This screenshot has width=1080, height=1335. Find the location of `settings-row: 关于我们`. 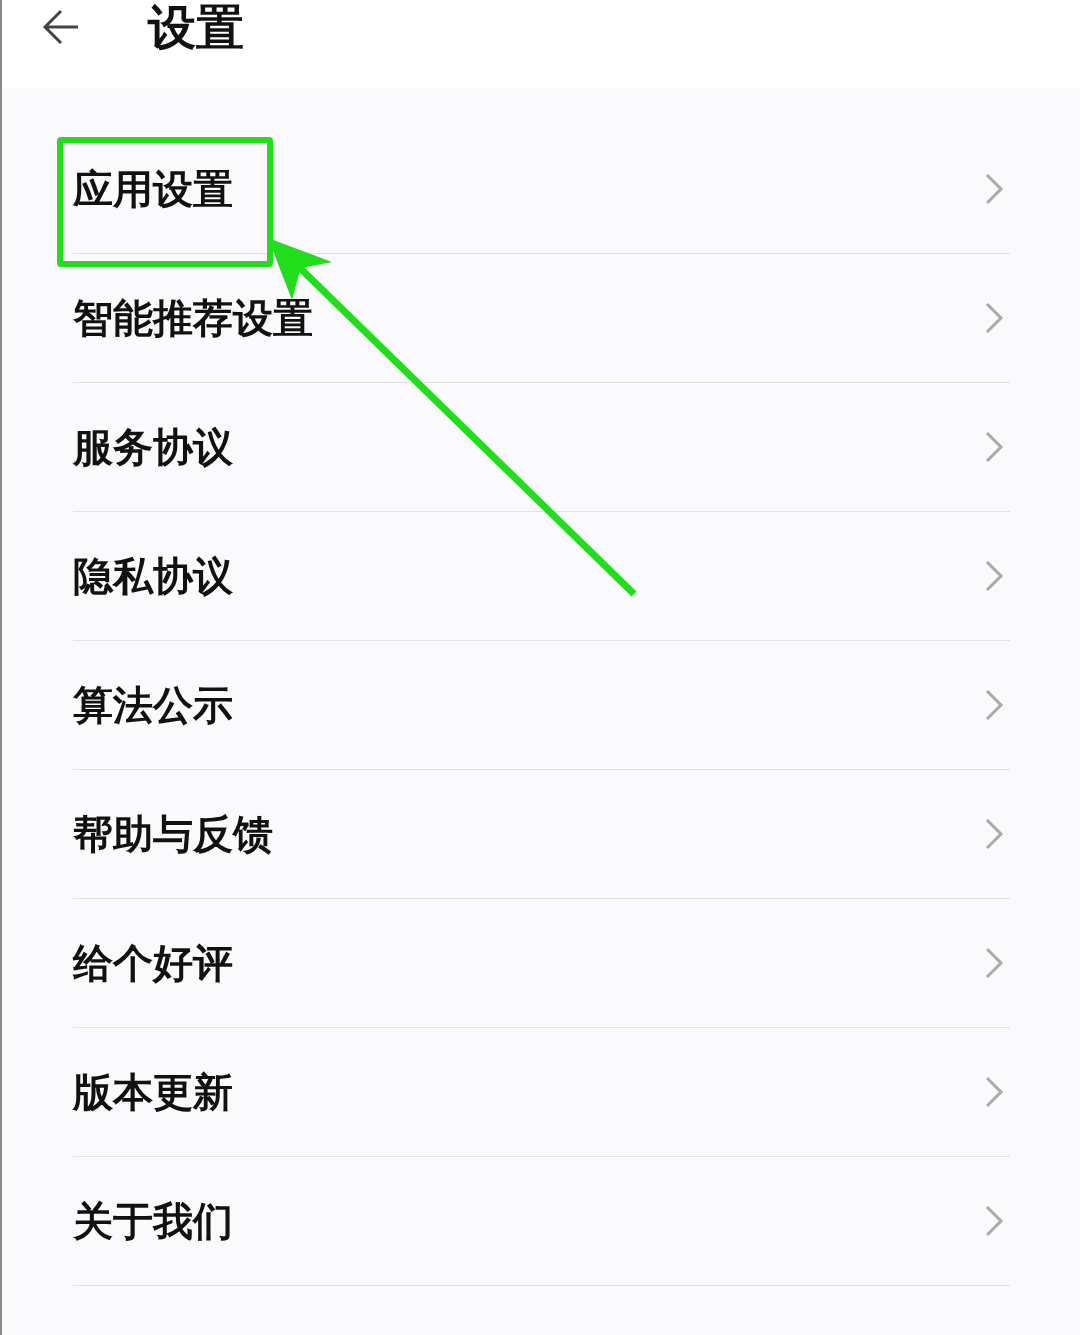

settings-row: 关于我们 is located at coordinates (541, 1221).